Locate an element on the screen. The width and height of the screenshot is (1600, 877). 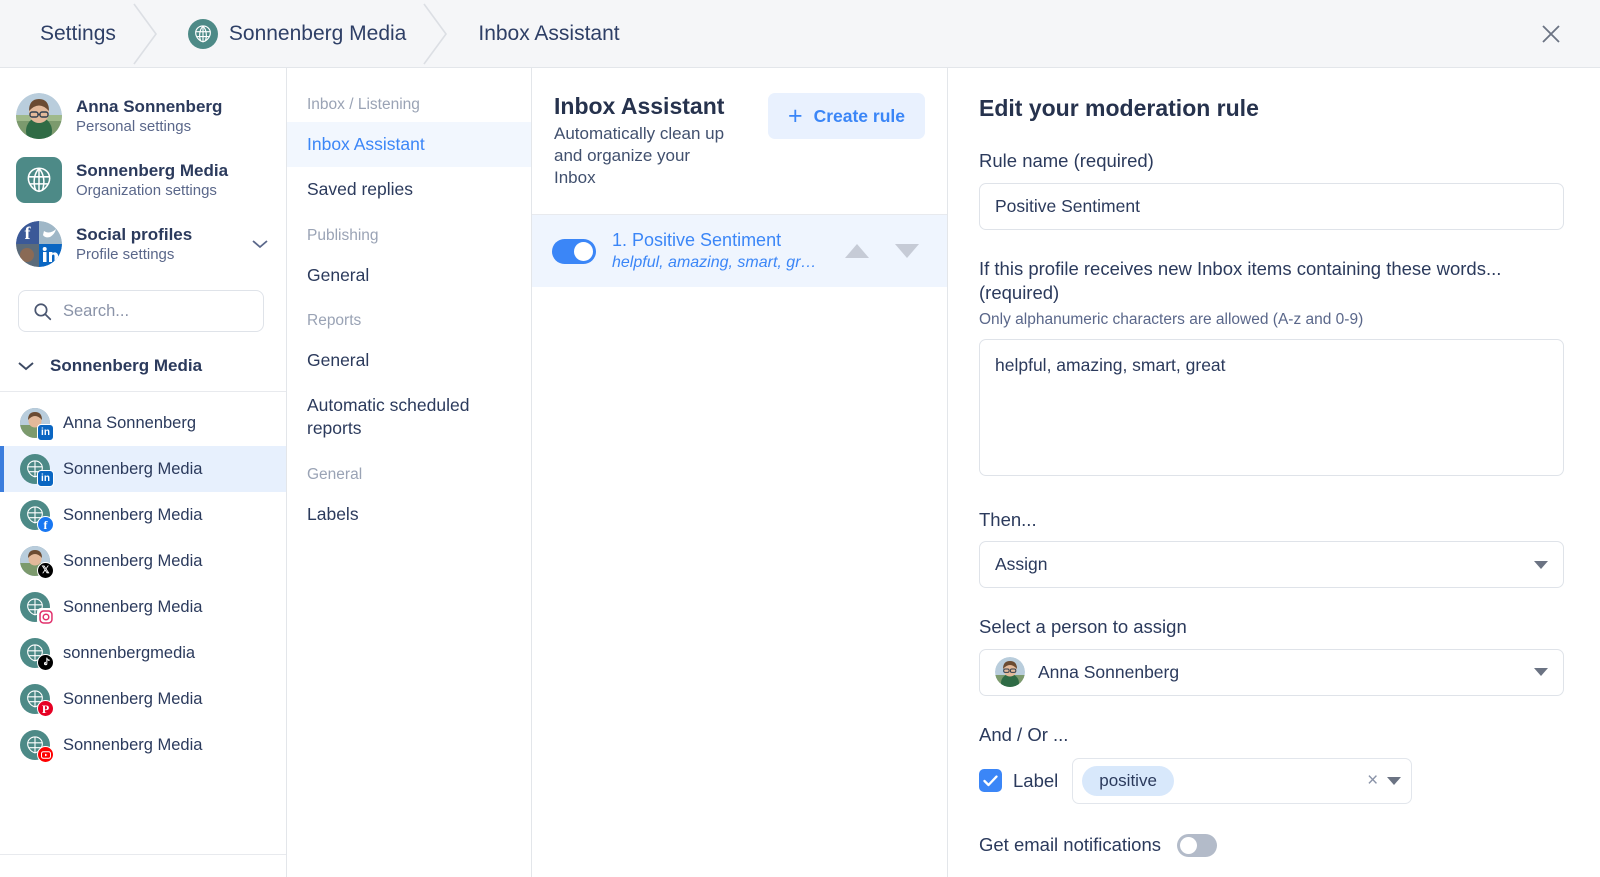
nav-item-inbox-assistant: Inbox Assistant is located at coordinates (409, 145).